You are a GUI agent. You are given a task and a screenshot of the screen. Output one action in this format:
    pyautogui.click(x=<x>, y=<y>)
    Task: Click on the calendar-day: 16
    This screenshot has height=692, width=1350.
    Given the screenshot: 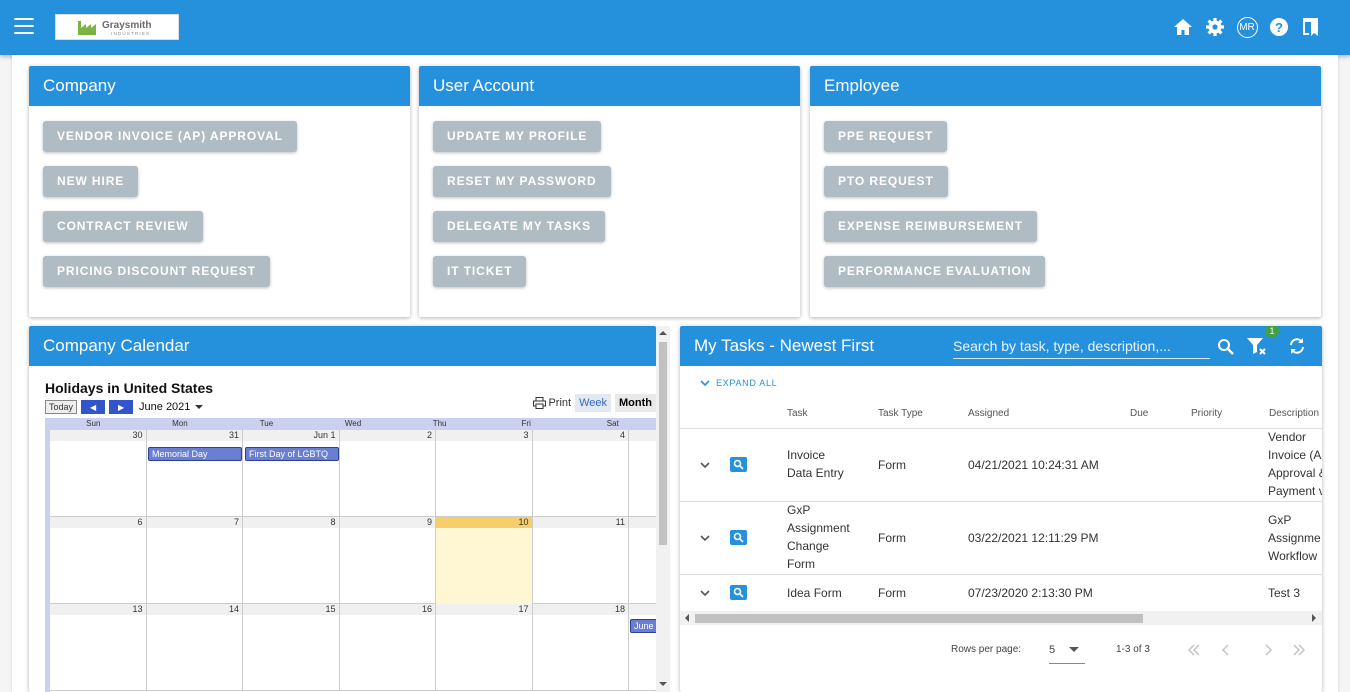 What is the action you would take?
    pyautogui.click(x=387, y=647)
    